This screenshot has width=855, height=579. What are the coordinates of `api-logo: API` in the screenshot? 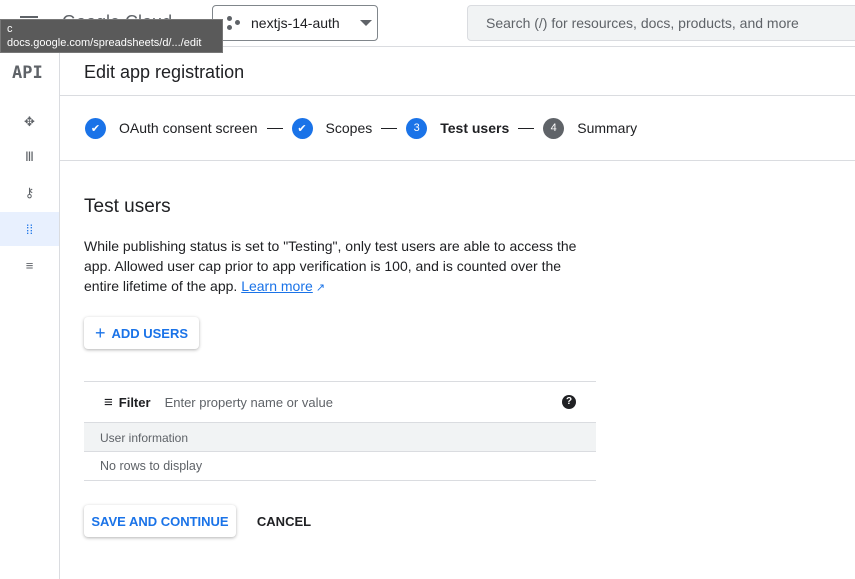 It's located at (27, 73).